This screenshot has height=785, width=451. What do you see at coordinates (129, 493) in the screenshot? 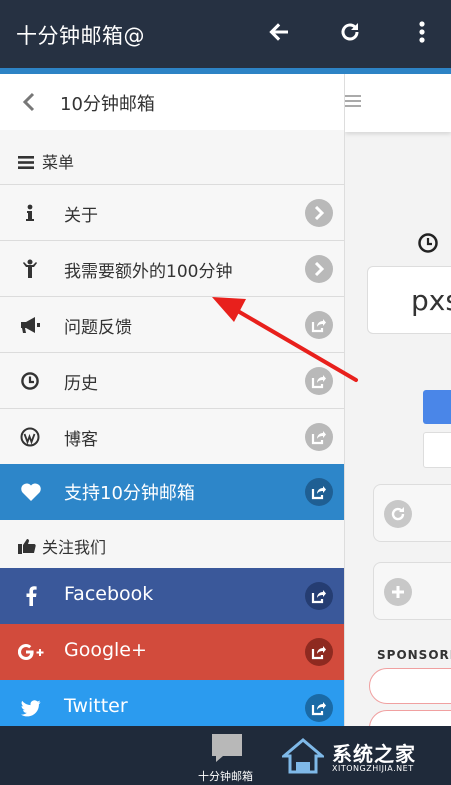
I see `support-label: 支持10分钟邮箱` at bounding box center [129, 493].